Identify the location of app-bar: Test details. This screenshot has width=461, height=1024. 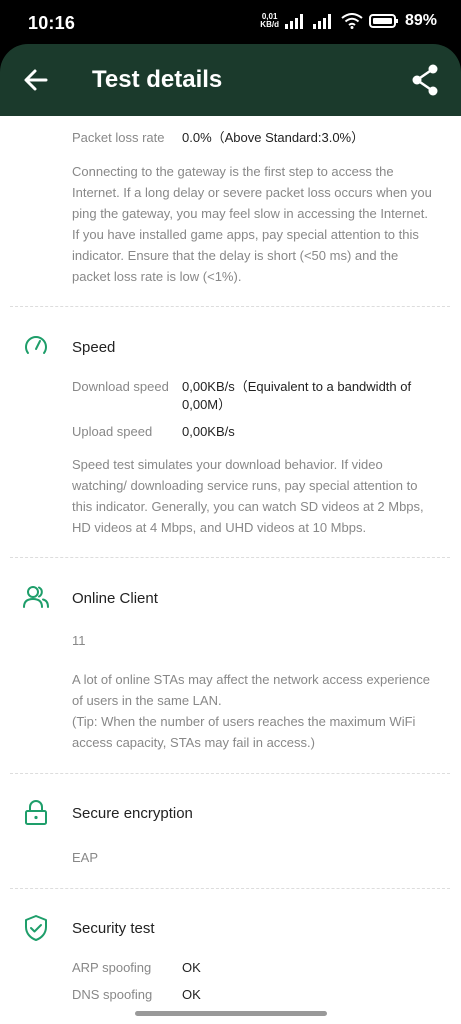
(230, 80).